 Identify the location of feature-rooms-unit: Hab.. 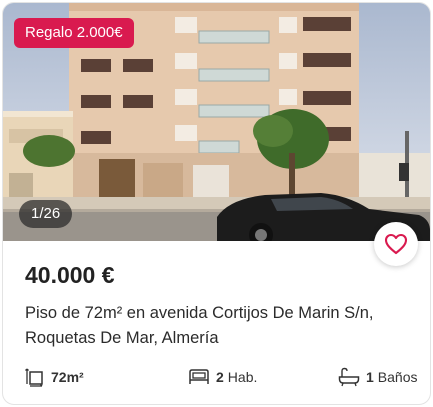
(242, 377).